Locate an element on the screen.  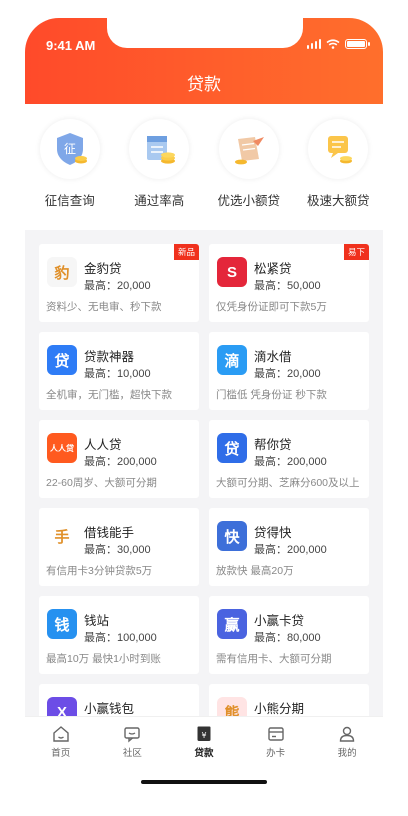
product-logo-icon: 手 is located at coordinates (62, 536).